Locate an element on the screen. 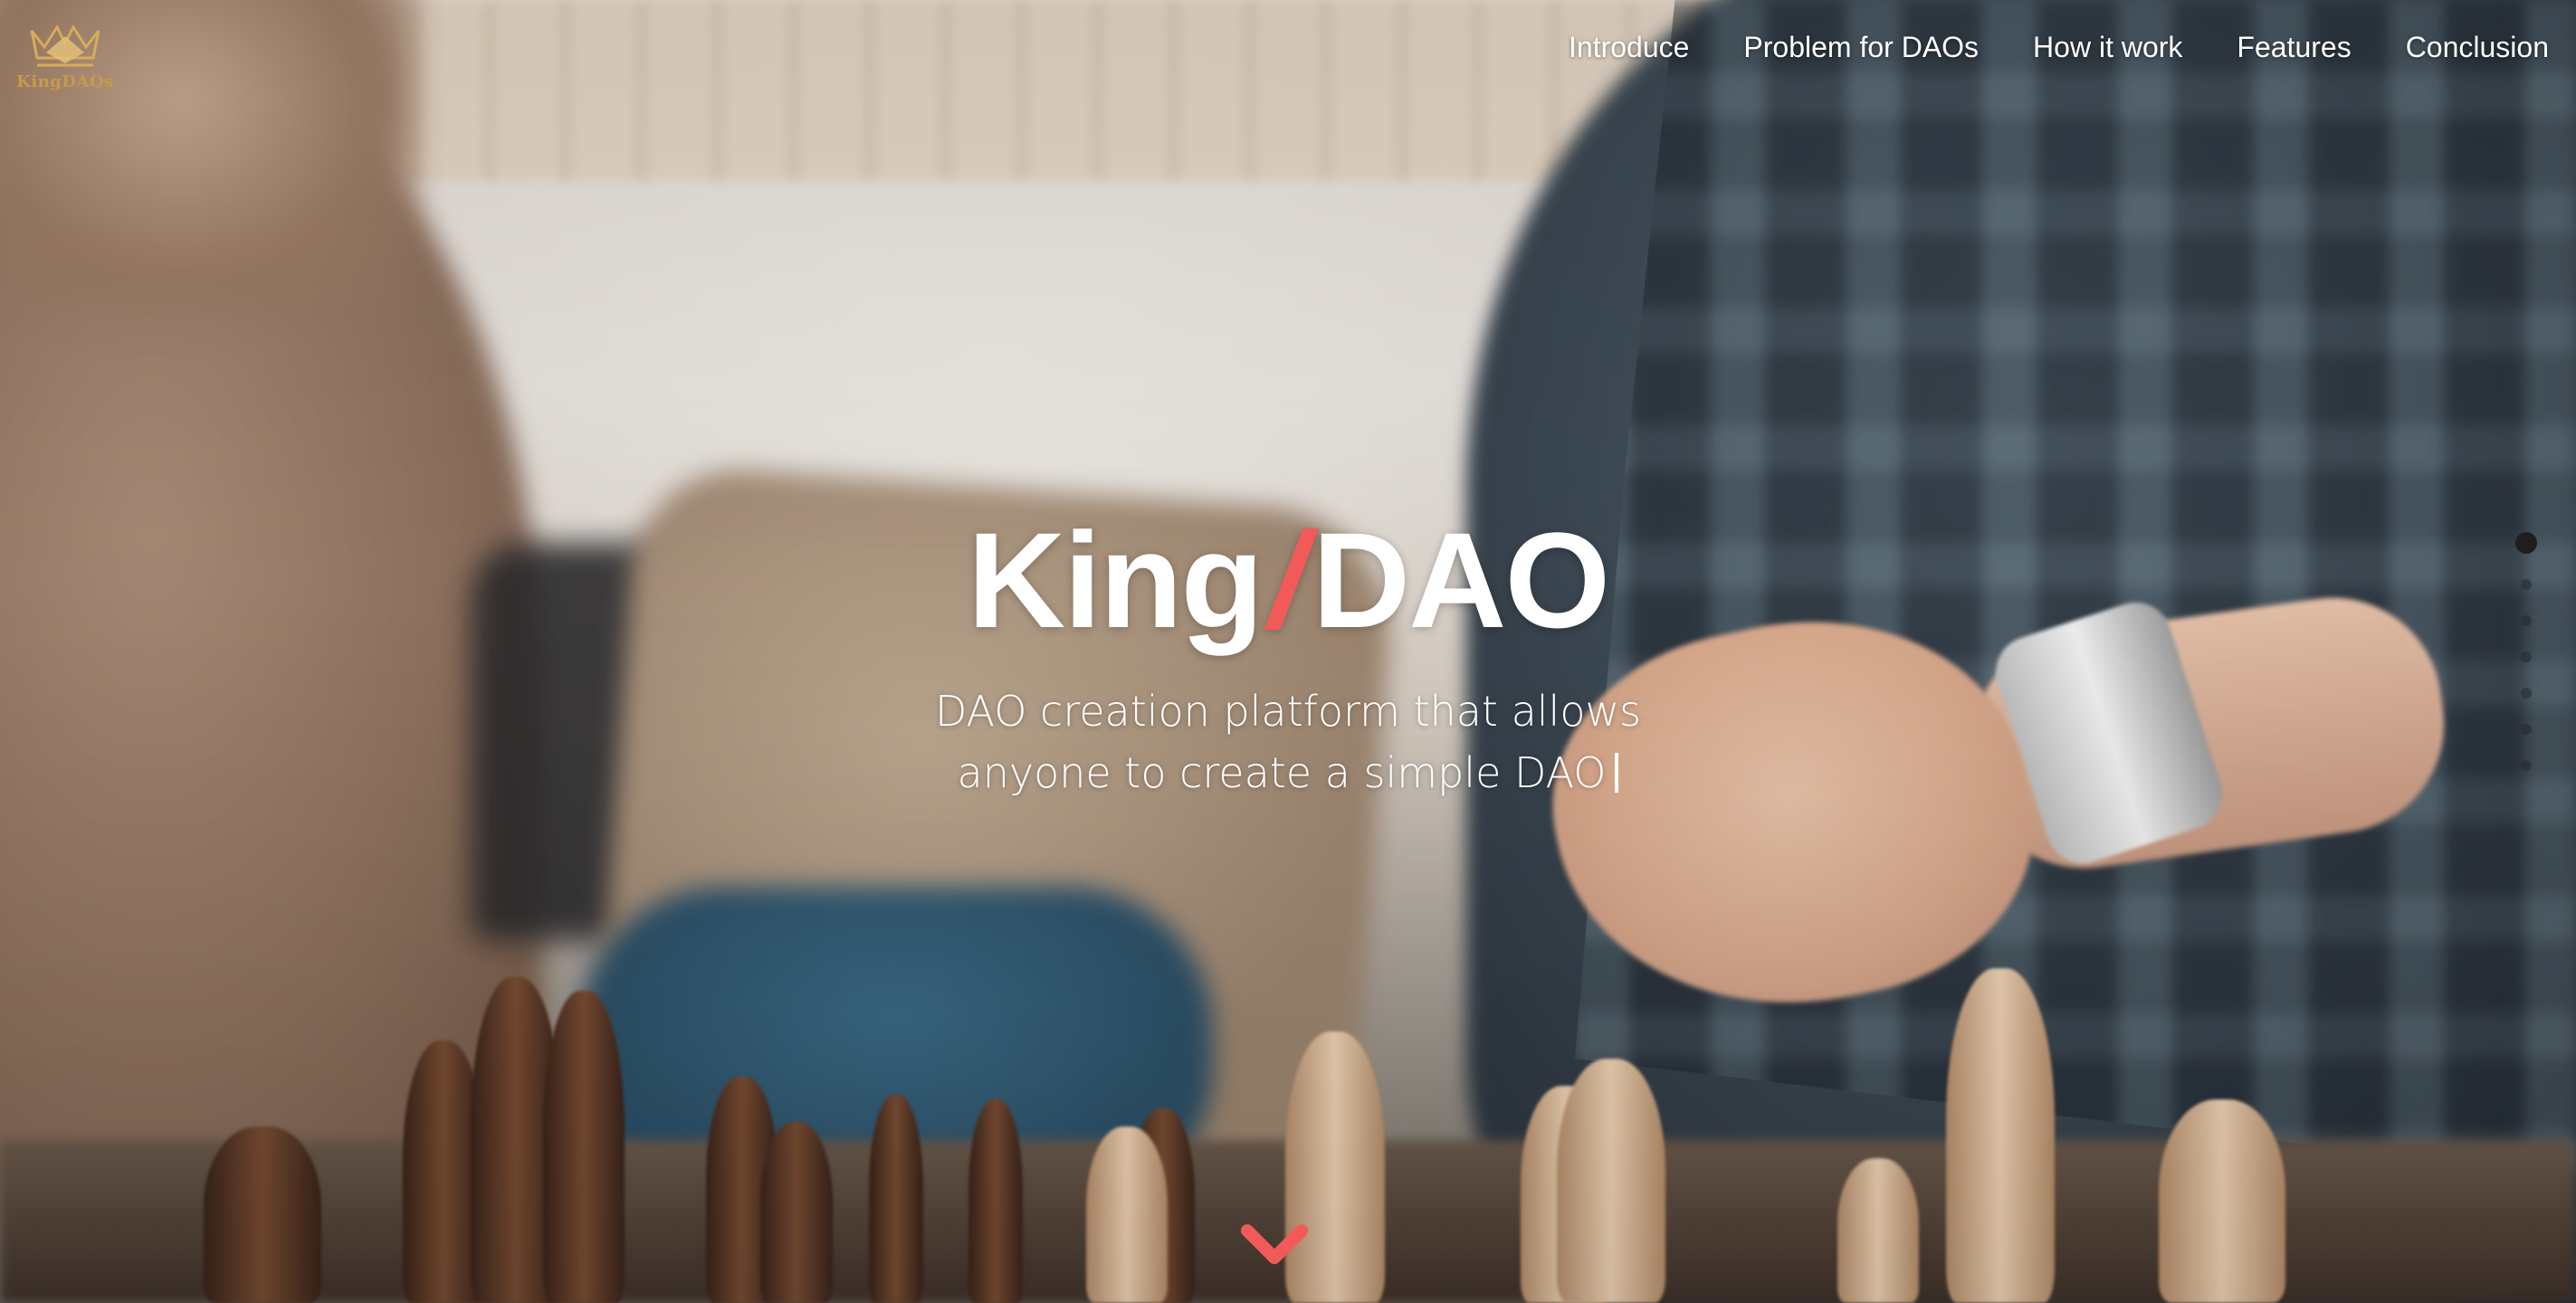  brand-logo: KingDAOs is located at coordinates (65, 58).